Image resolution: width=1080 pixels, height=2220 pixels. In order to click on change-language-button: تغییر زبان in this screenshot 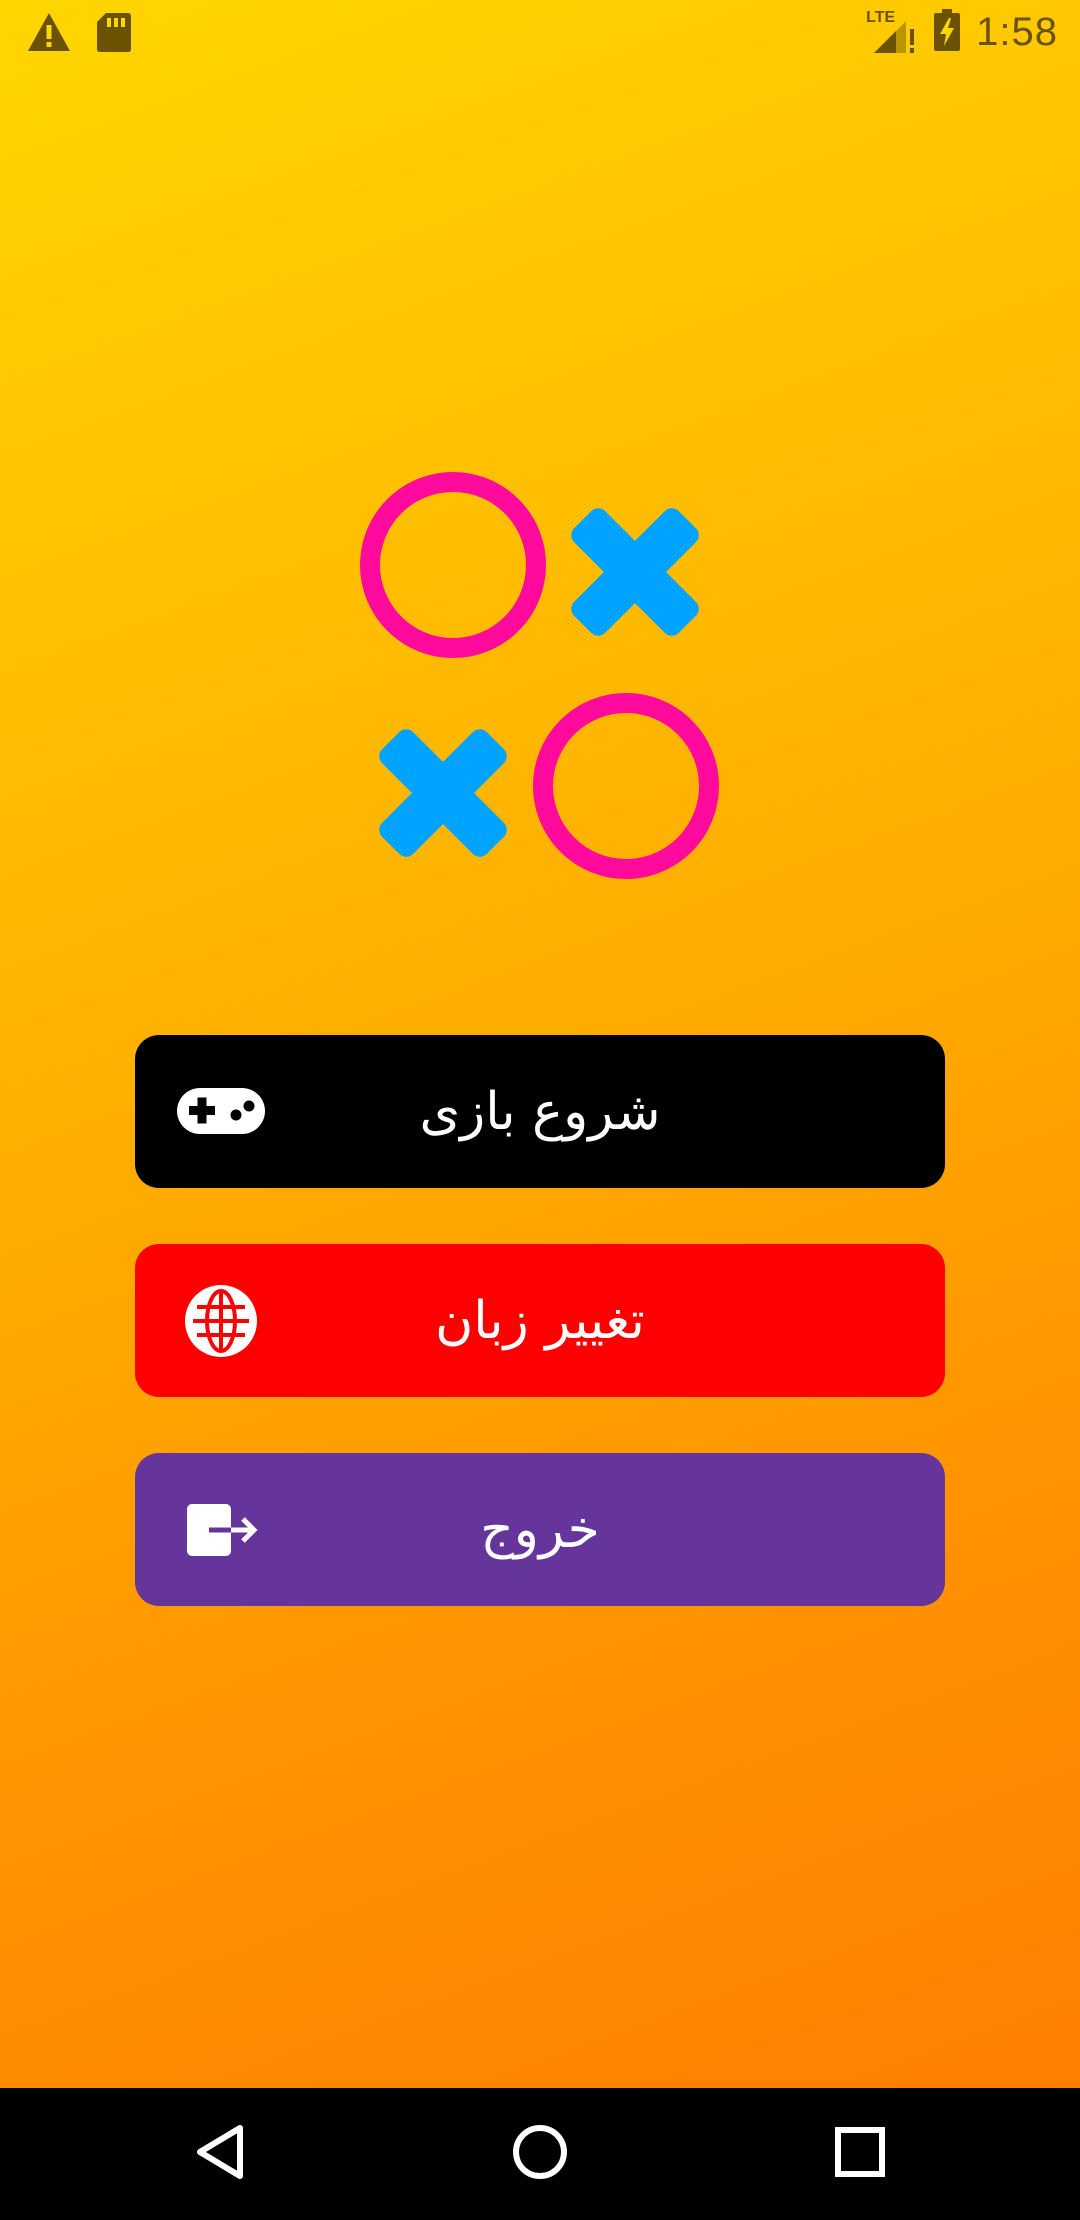, I will do `click(540, 1320)`.